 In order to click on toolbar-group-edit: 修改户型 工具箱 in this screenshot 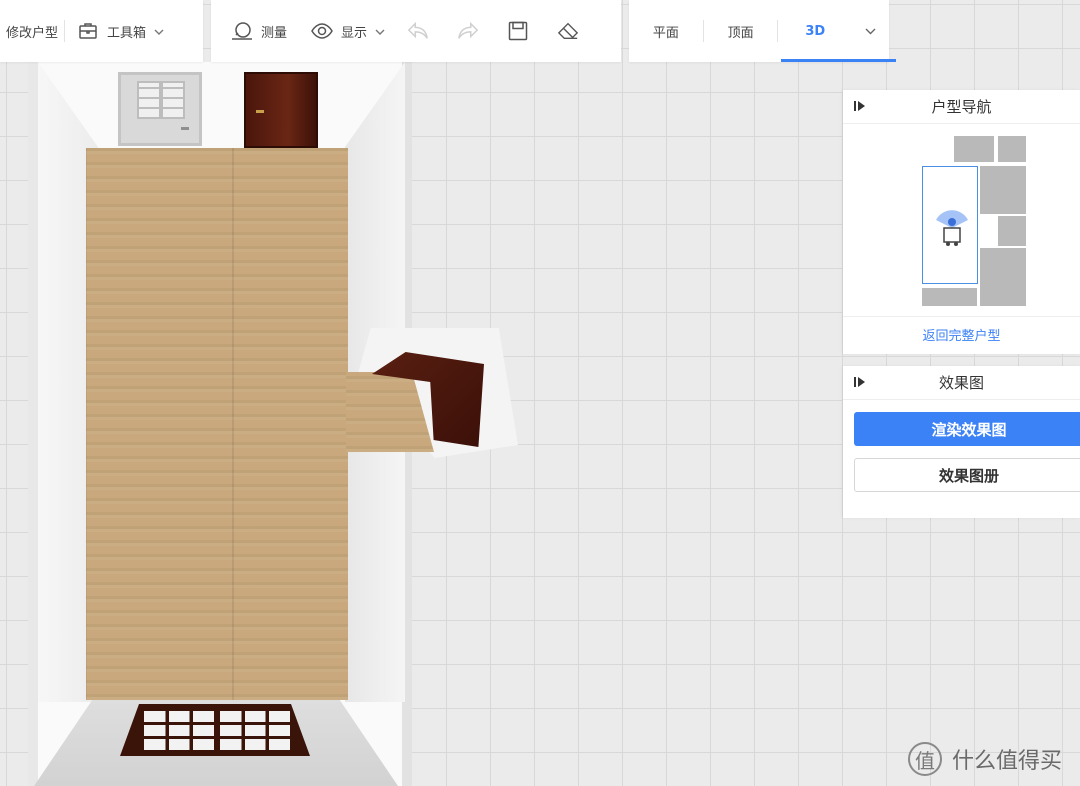, I will do `click(101, 31)`.